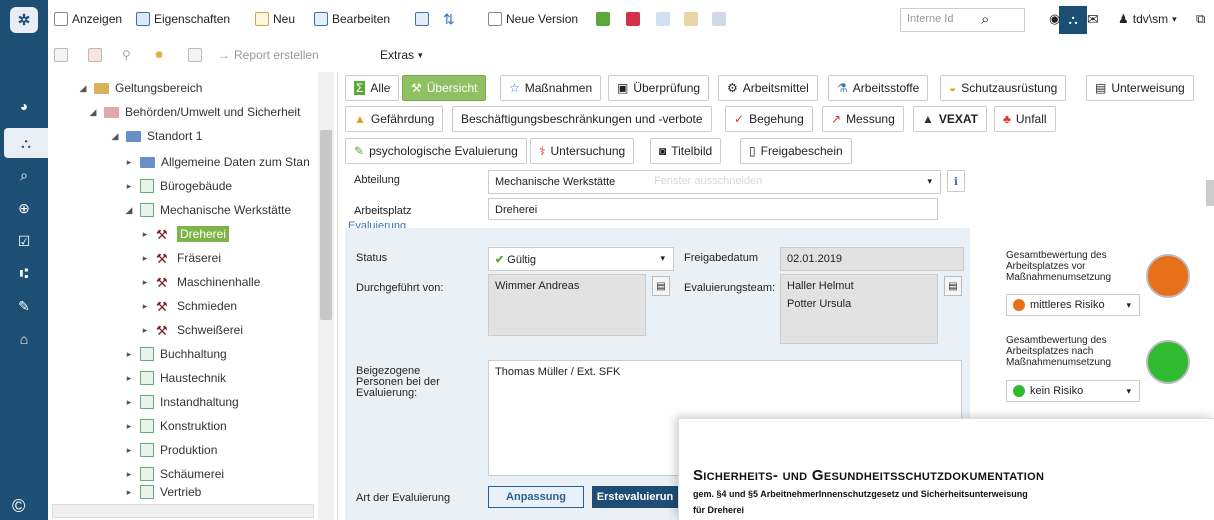 This screenshot has height=520, width=1214. I want to click on sitemap-nav-icon: ⛬, so click(26, 143).